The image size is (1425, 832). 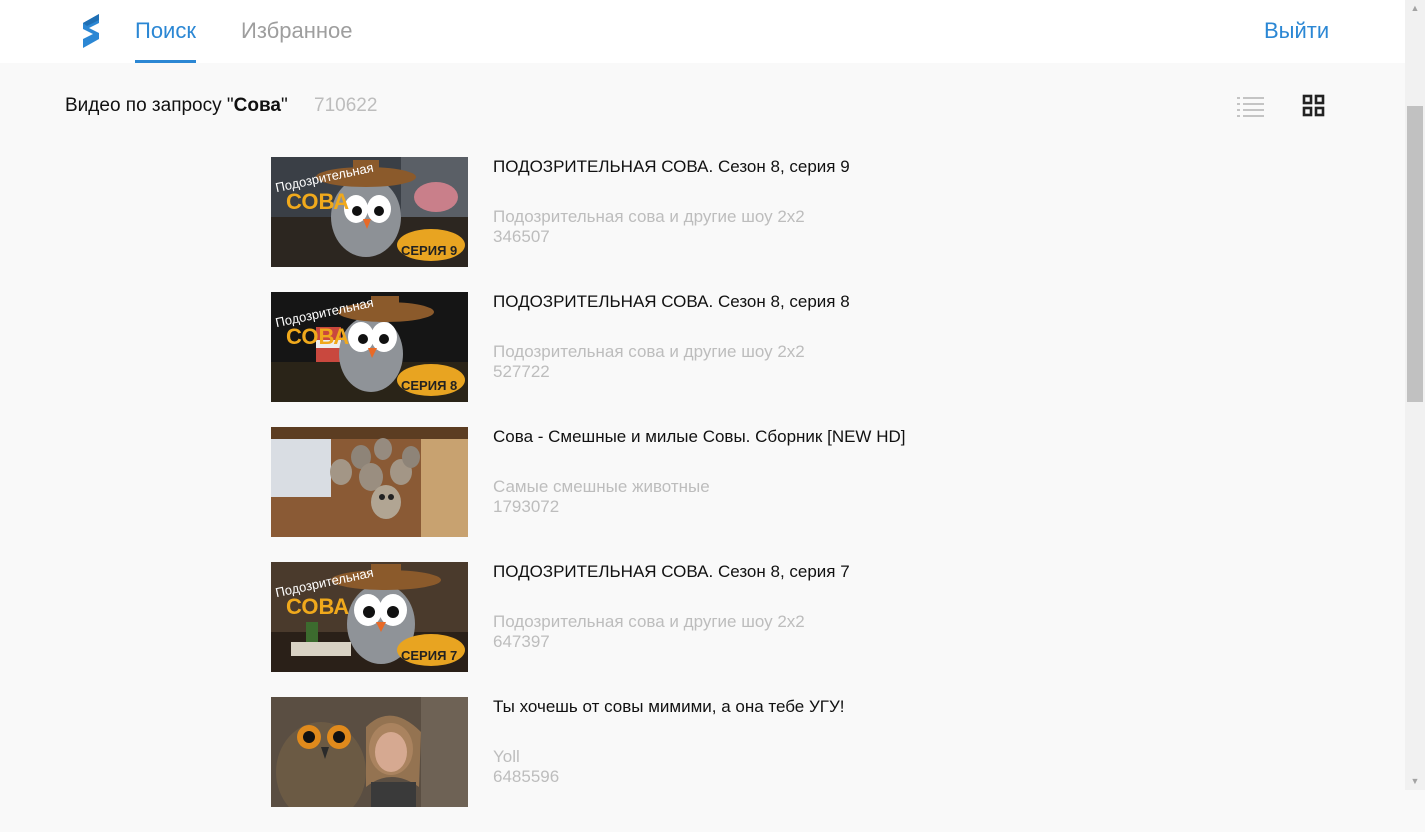 I want to click on query-term: Сова, so click(x=257, y=105).